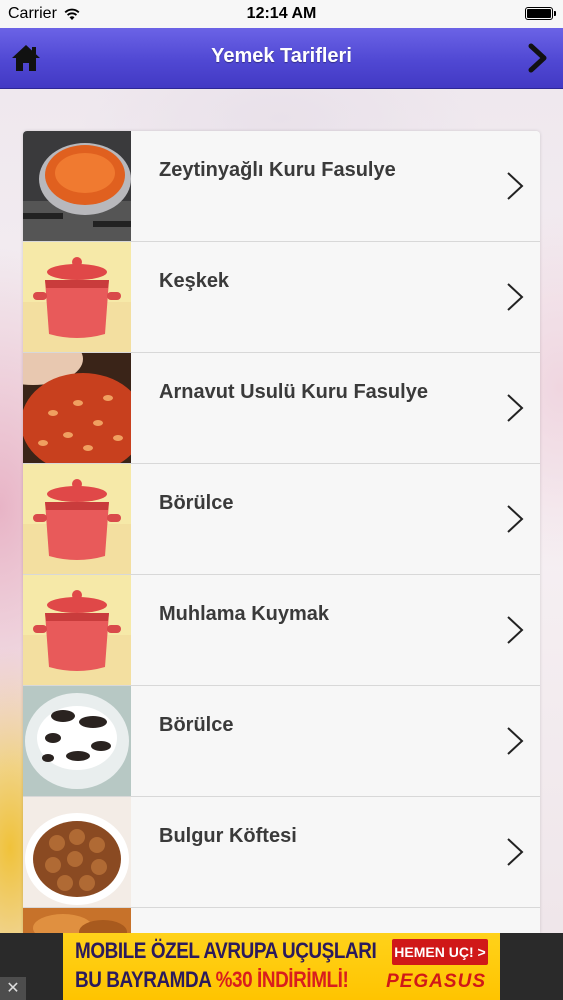 Image resolution: width=563 pixels, height=1000 pixels. I want to click on ad-subline: BU BAYRAMDA %30 İNDİRİMLİ!, so click(212, 980).